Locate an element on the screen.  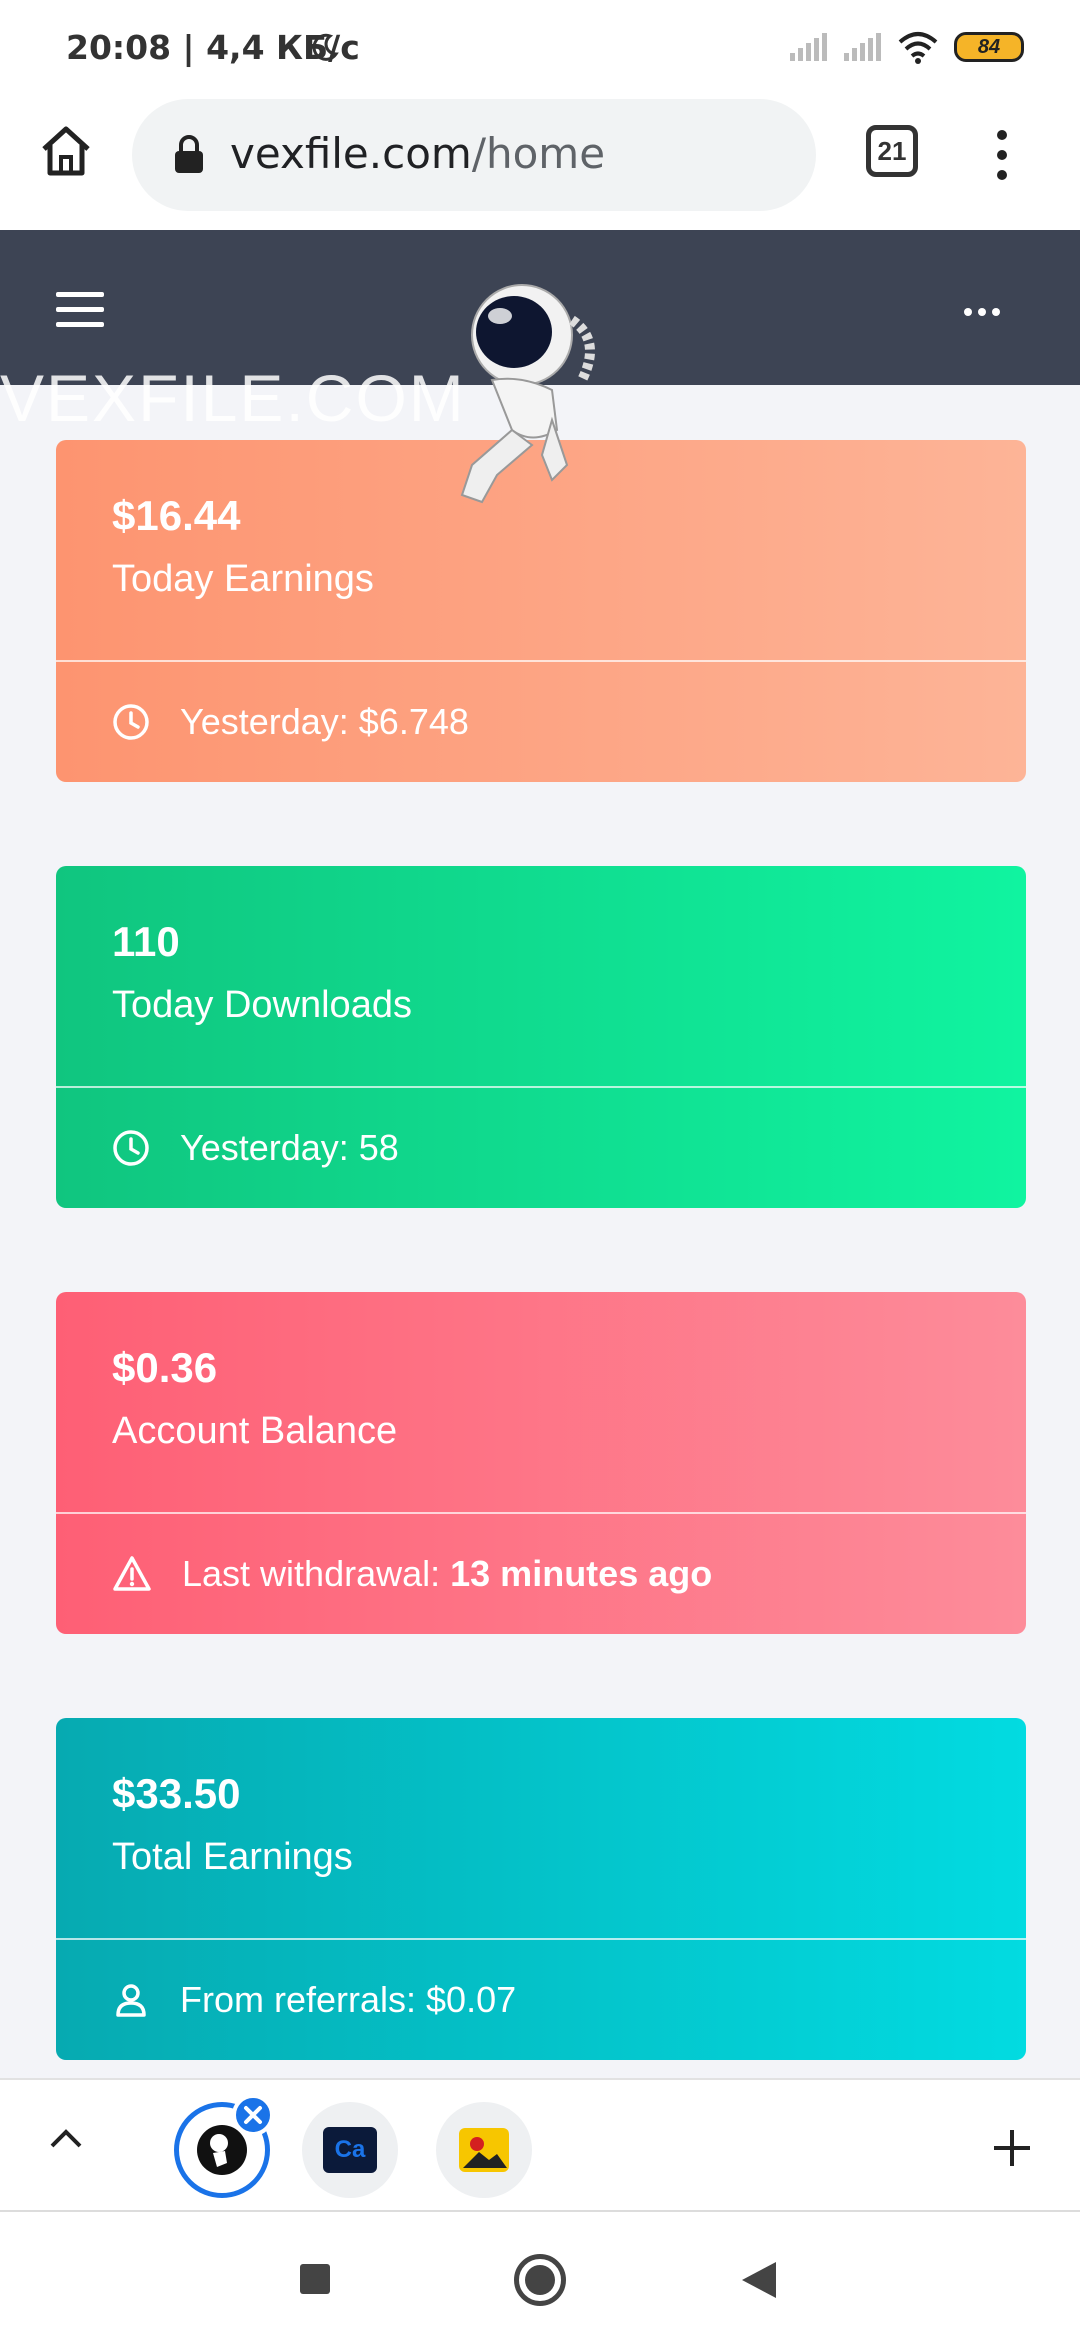
battery-indicator: 84 is located at coordinates (989, 47).